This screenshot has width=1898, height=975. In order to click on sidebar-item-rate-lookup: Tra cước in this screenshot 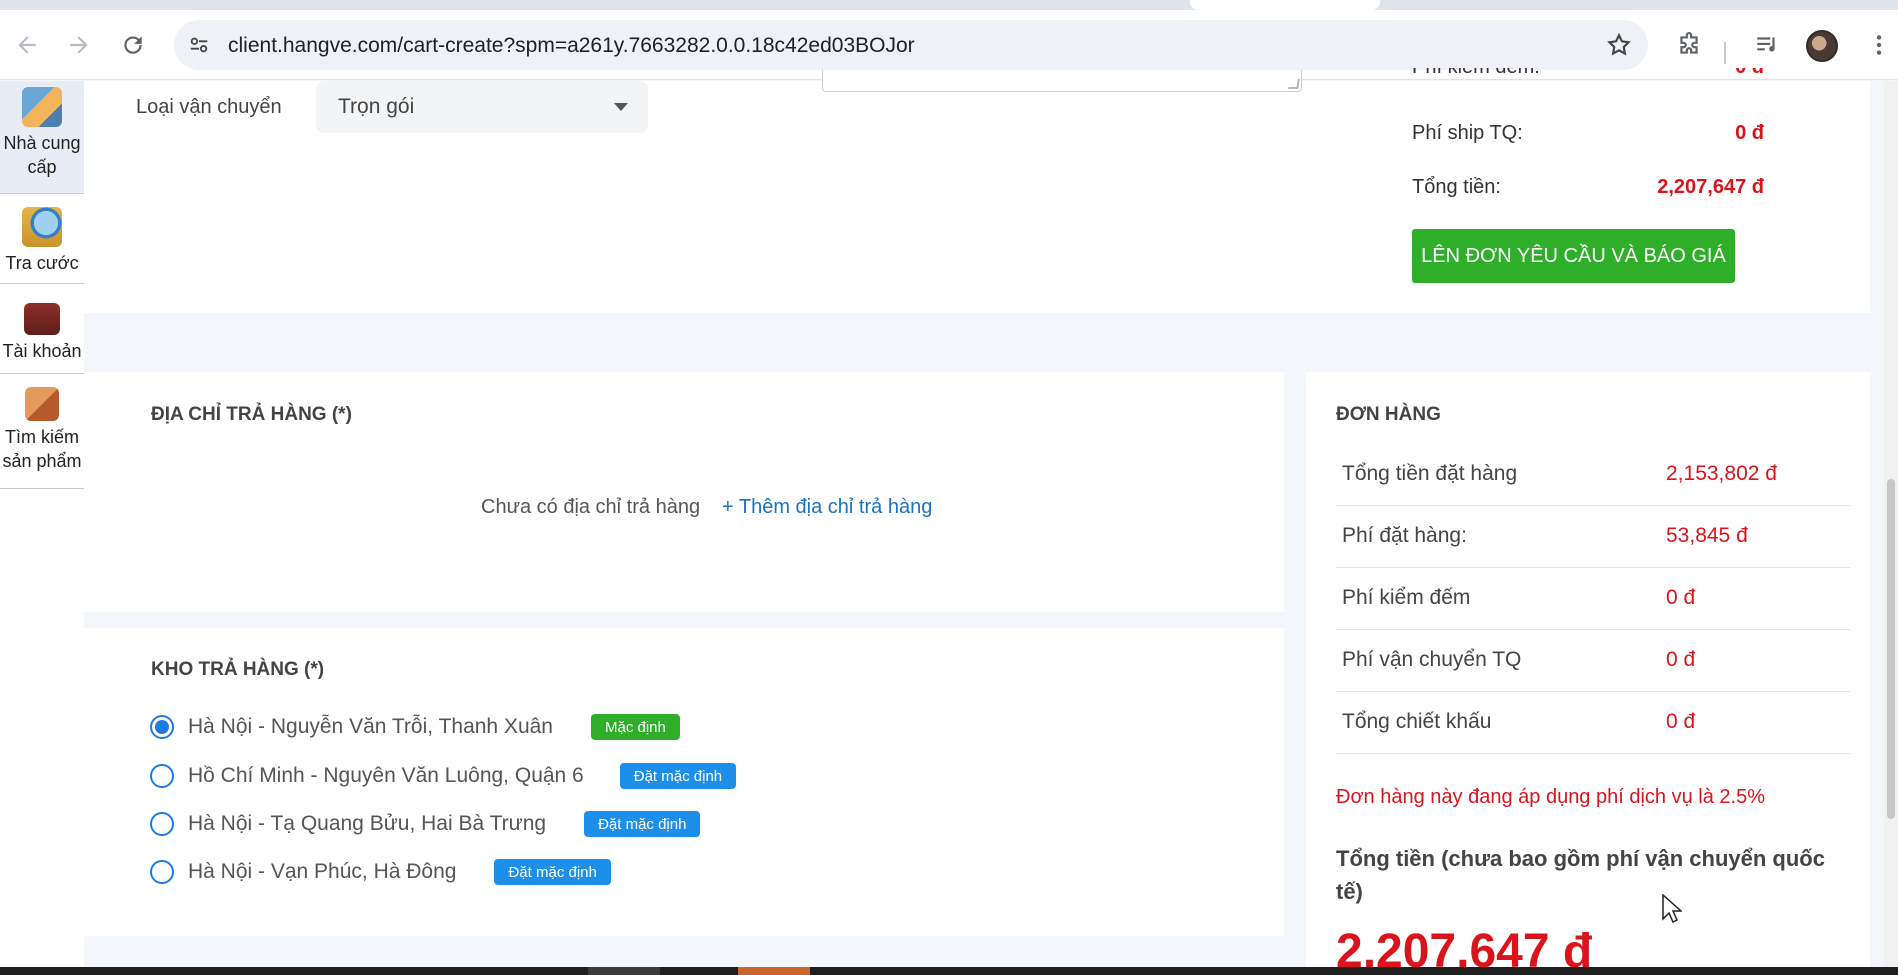, I will do `click(42, 239)`.